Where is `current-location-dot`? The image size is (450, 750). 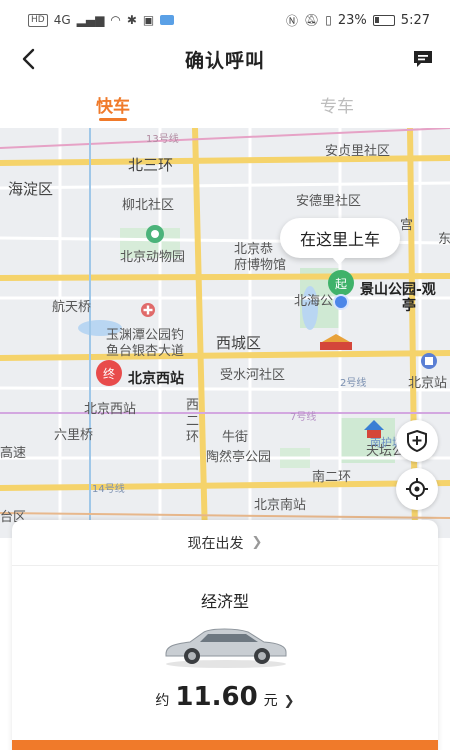
current-location-dot is located at coordinates (341, 302).